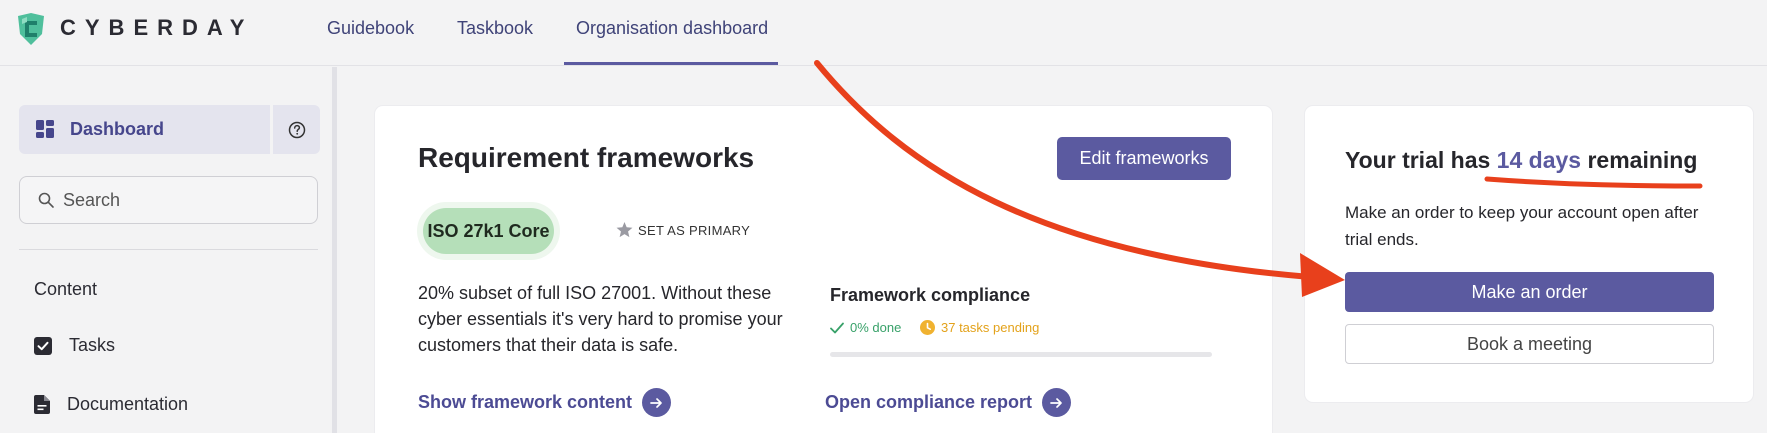 This screenshot has width=1767, height=433. I want to click on sidebar-item-label: Documentation, so click(128, 404).